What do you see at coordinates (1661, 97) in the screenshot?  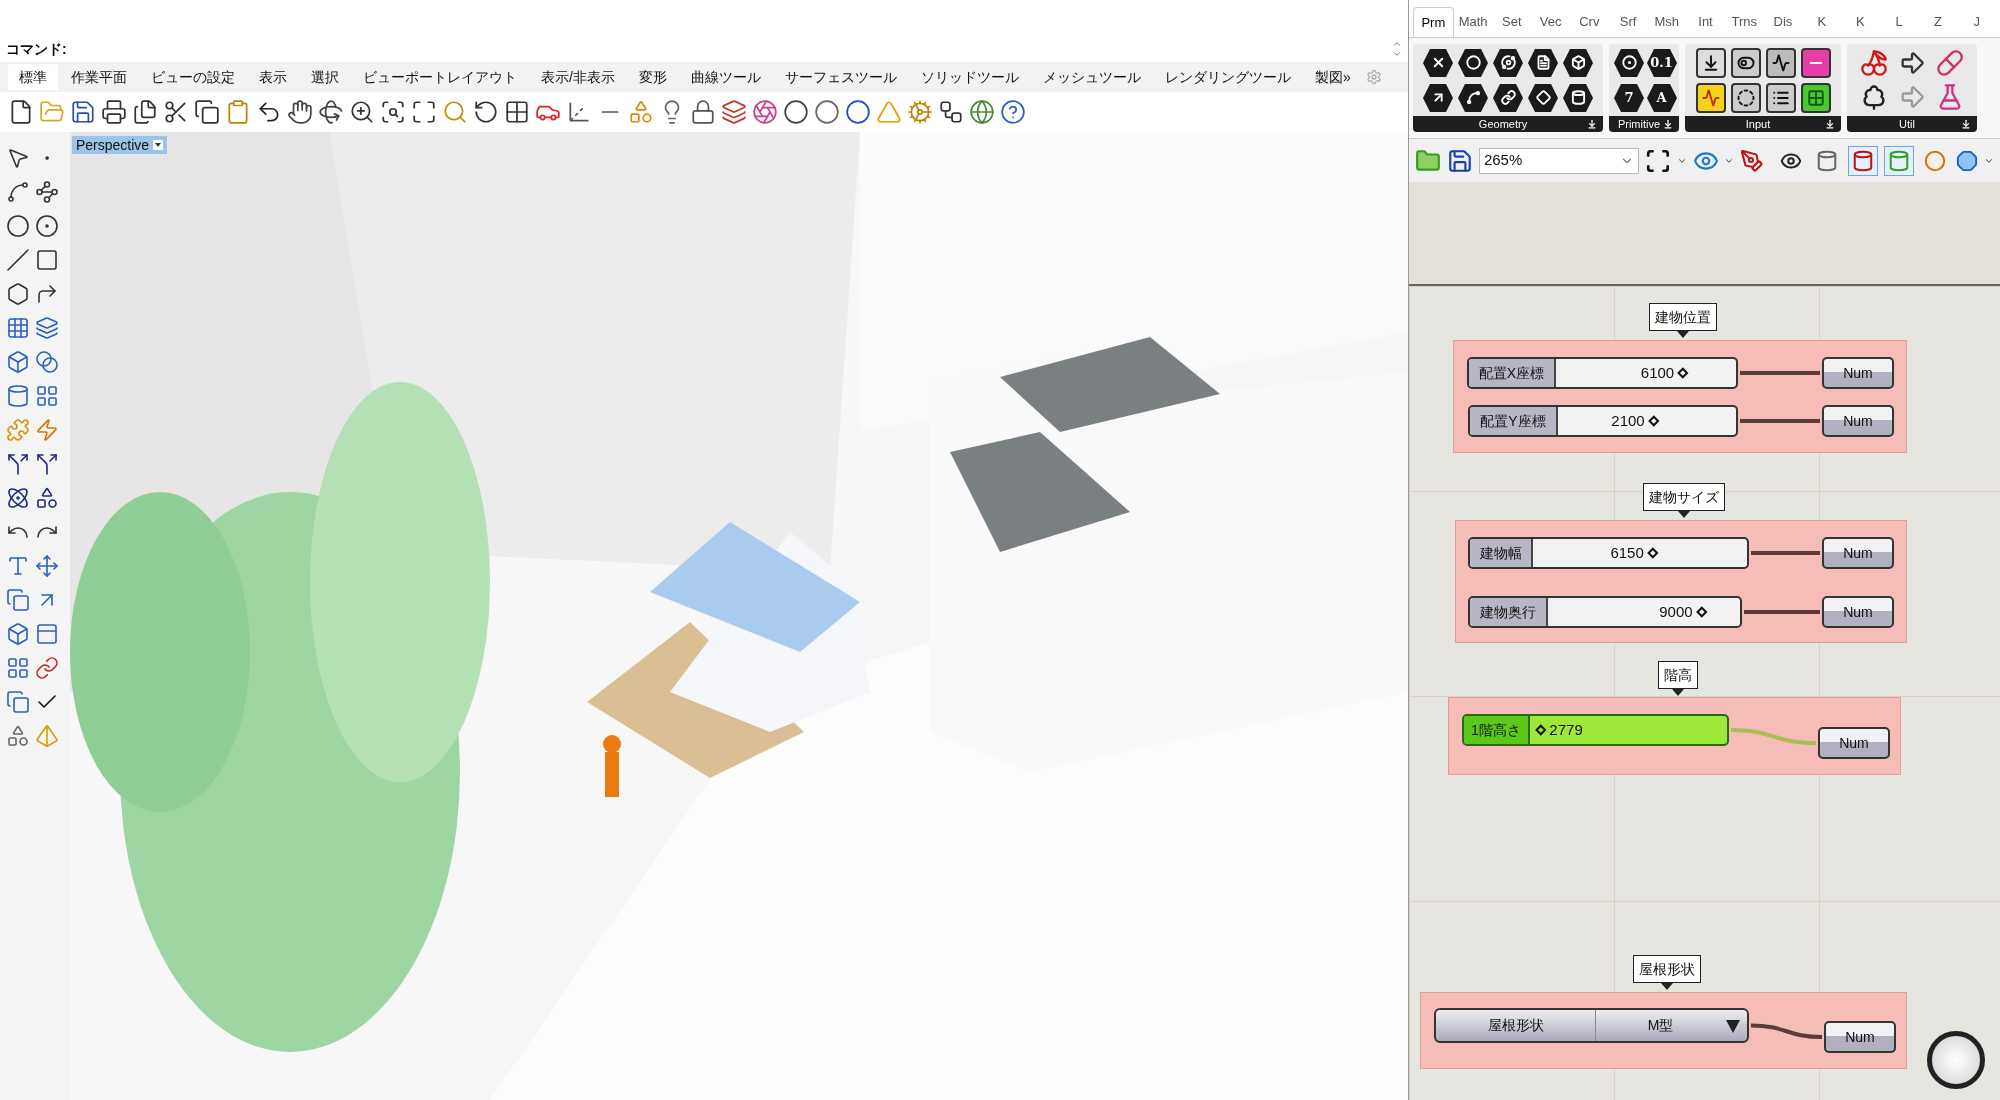 I see `hexagon-glyph-tile: A` at bounding box center [1661, 97].